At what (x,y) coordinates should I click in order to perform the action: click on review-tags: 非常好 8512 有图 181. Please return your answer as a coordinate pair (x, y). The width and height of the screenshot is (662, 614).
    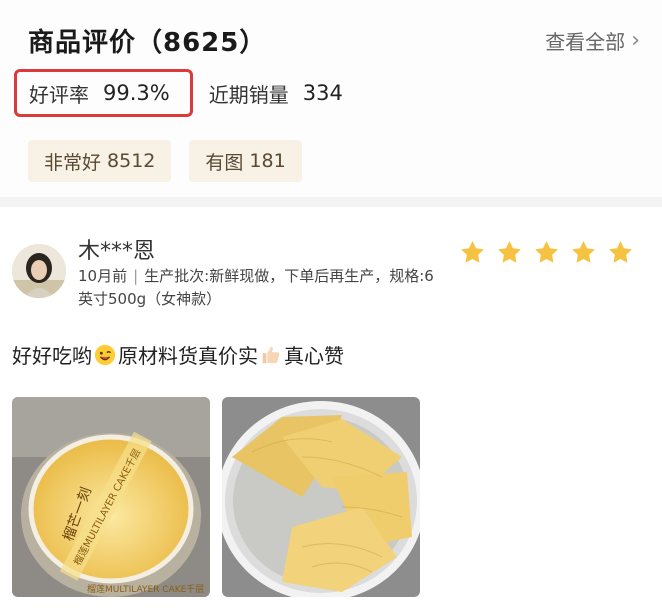
    Looking at the image, I should click on (165, 161).